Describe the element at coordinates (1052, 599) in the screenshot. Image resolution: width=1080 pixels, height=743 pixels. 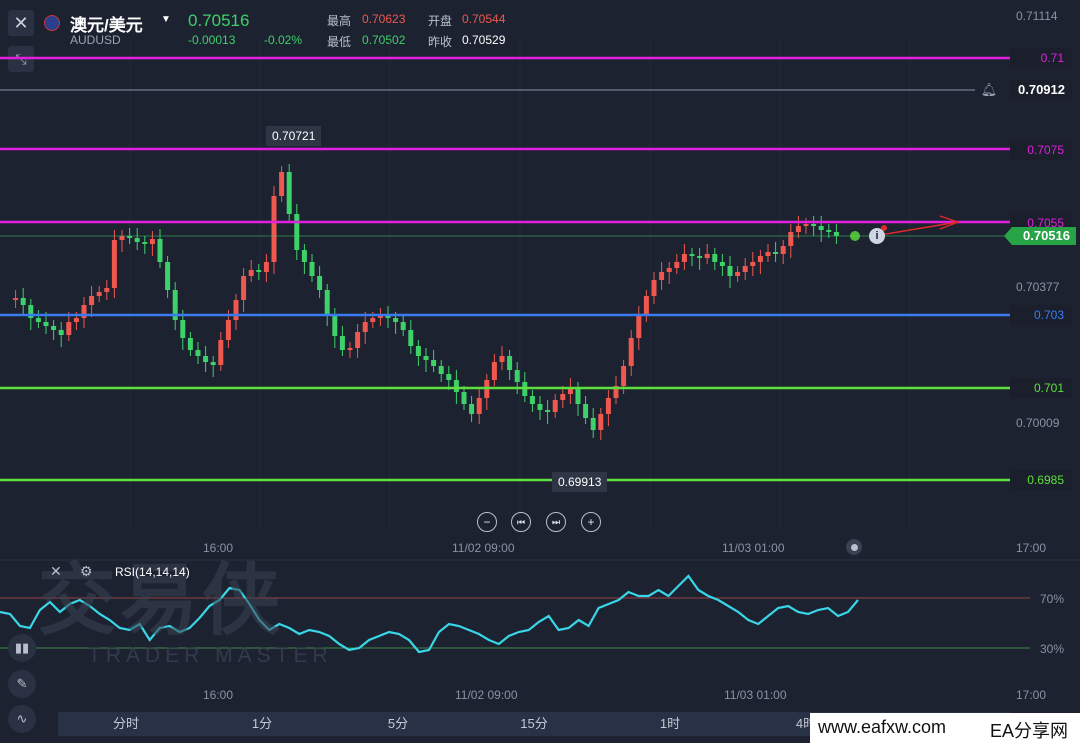
I see `rsi-upper-label: 70%` at that location.